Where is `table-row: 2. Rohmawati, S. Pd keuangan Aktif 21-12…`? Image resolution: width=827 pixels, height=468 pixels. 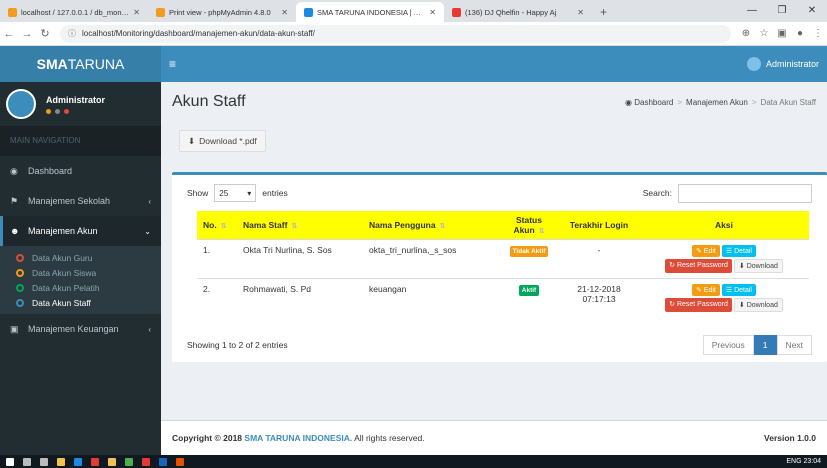
table-row: 2. Rohmawati, S. Pd keuangan Aktif 21-12… is located at coordinates (503, 297).